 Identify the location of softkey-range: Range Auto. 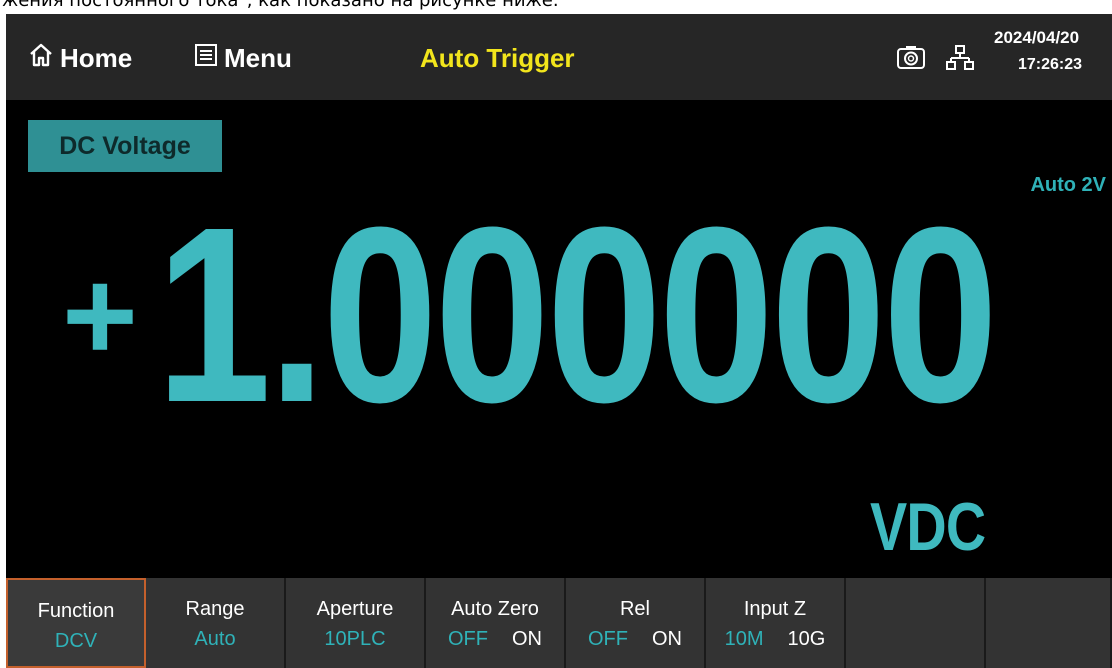
(216, 623).